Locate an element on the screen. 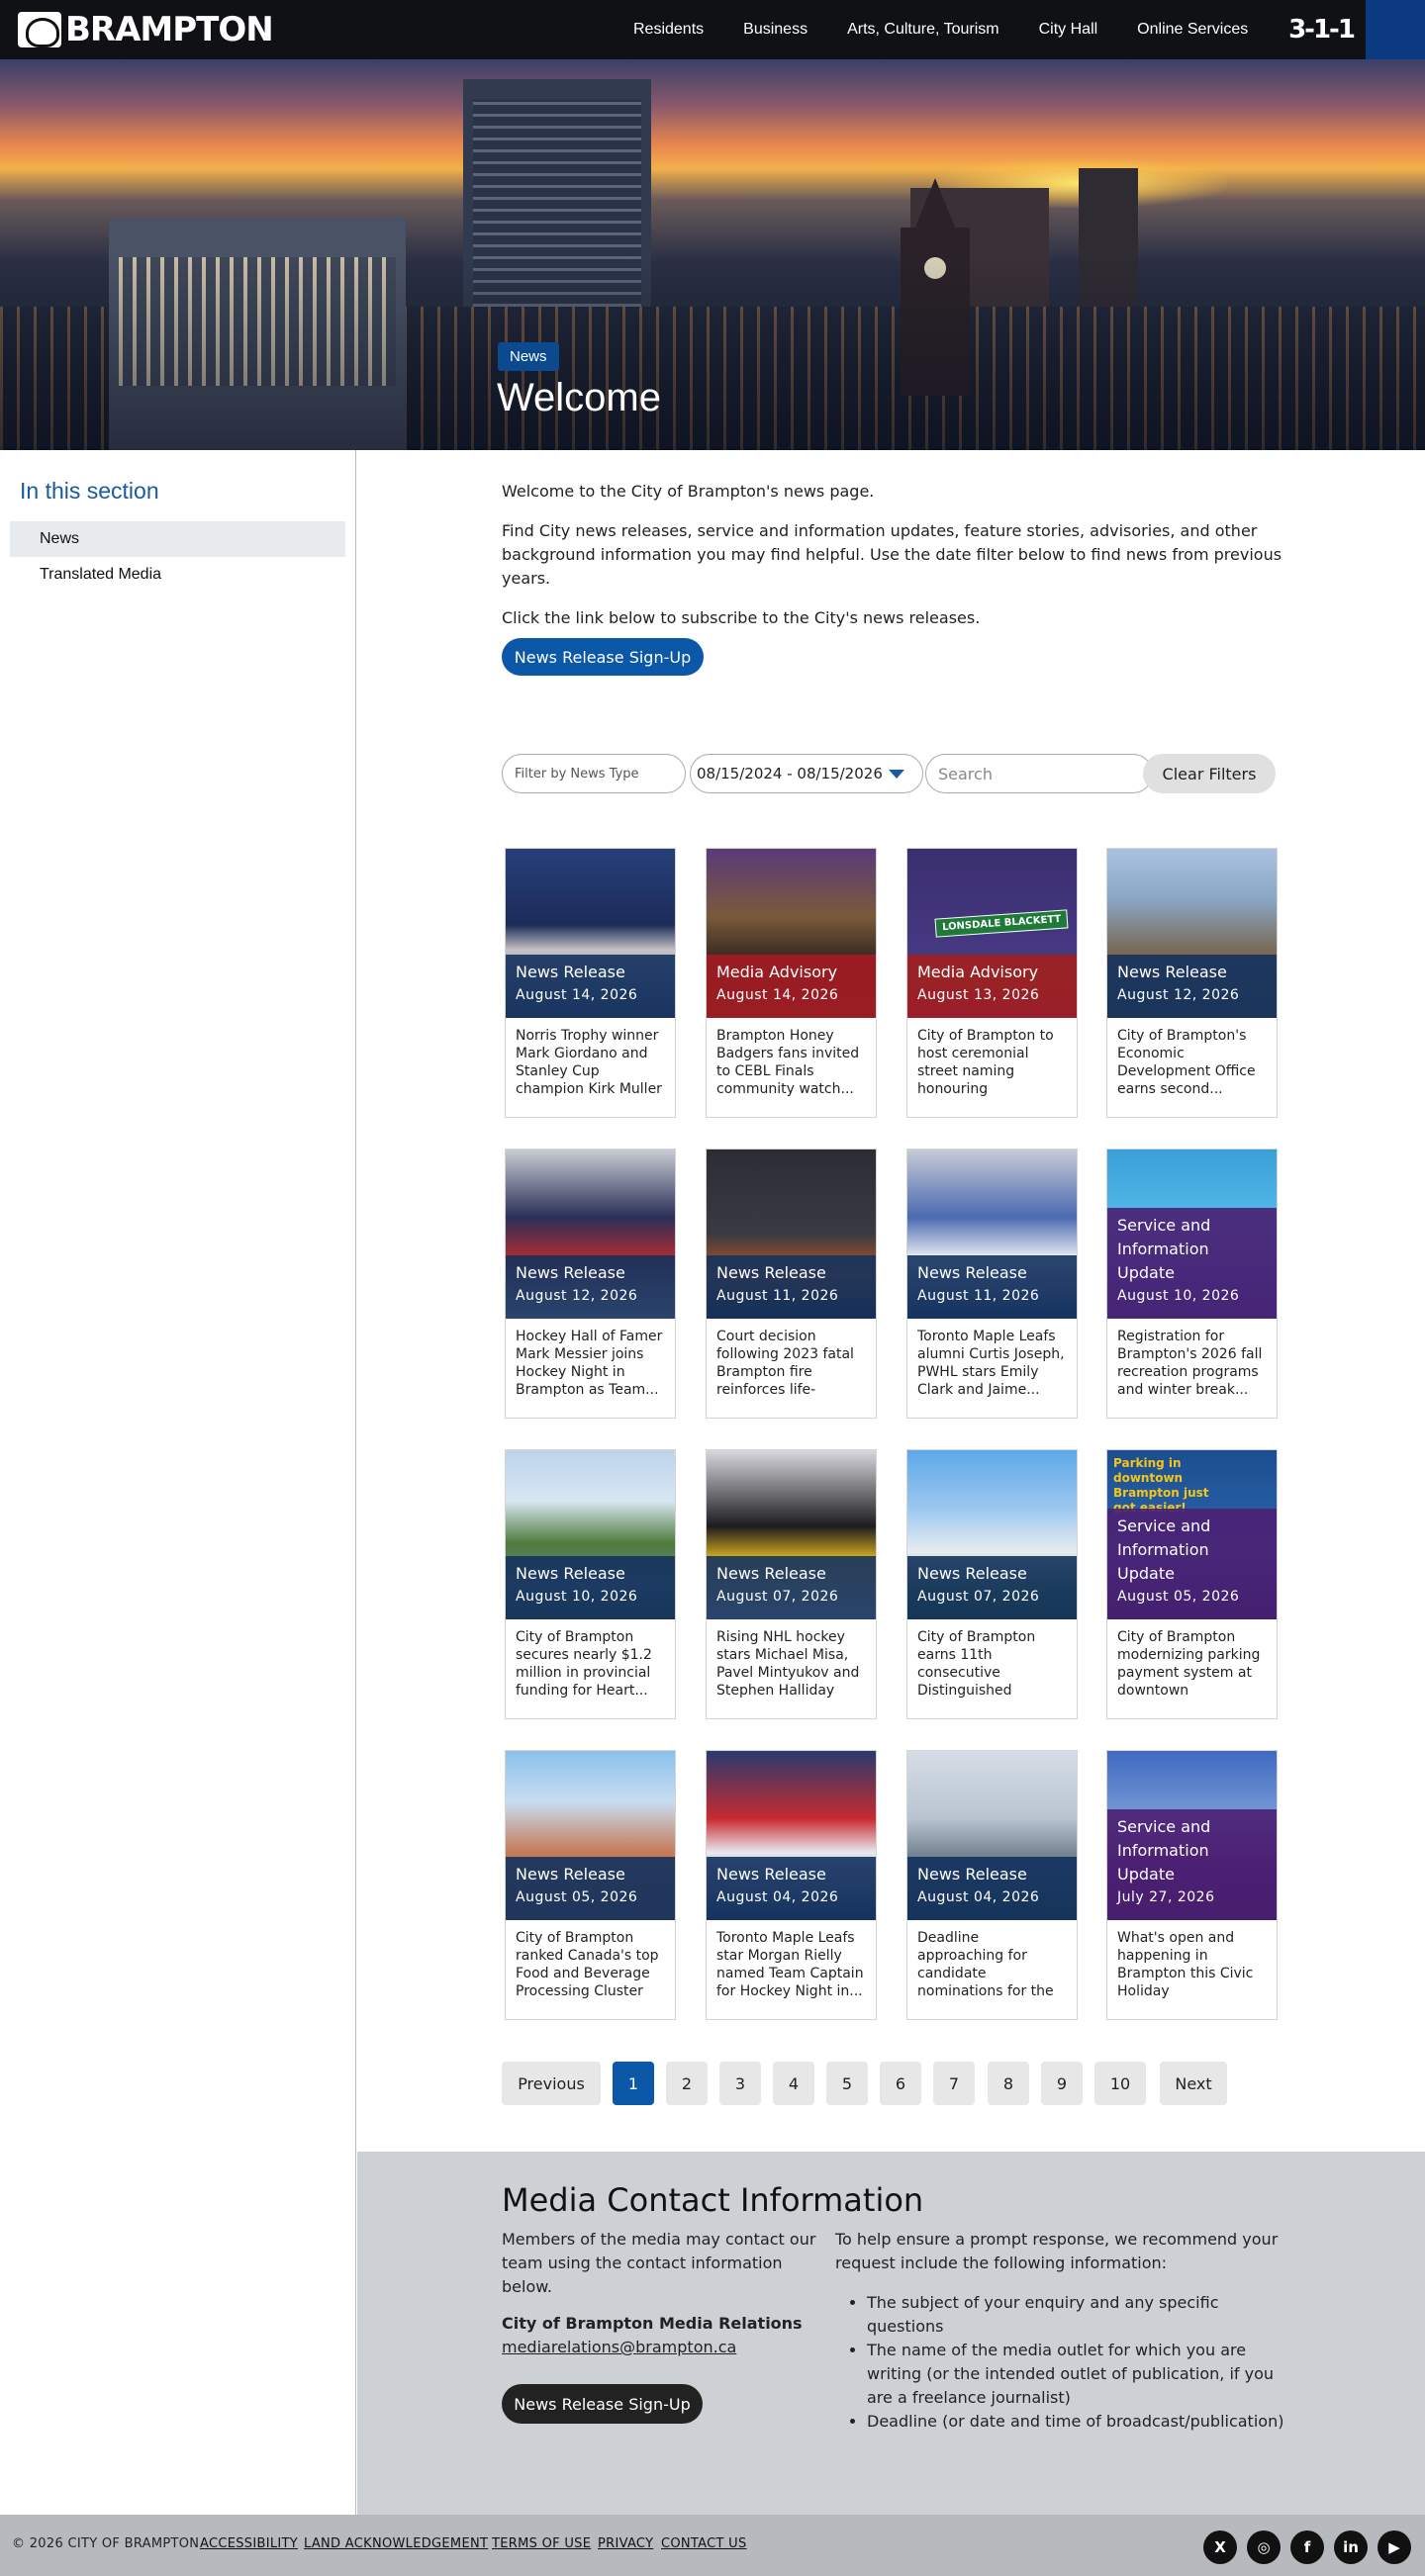  news-date: August 11, 2026 is located at coordinates (778, 1296).